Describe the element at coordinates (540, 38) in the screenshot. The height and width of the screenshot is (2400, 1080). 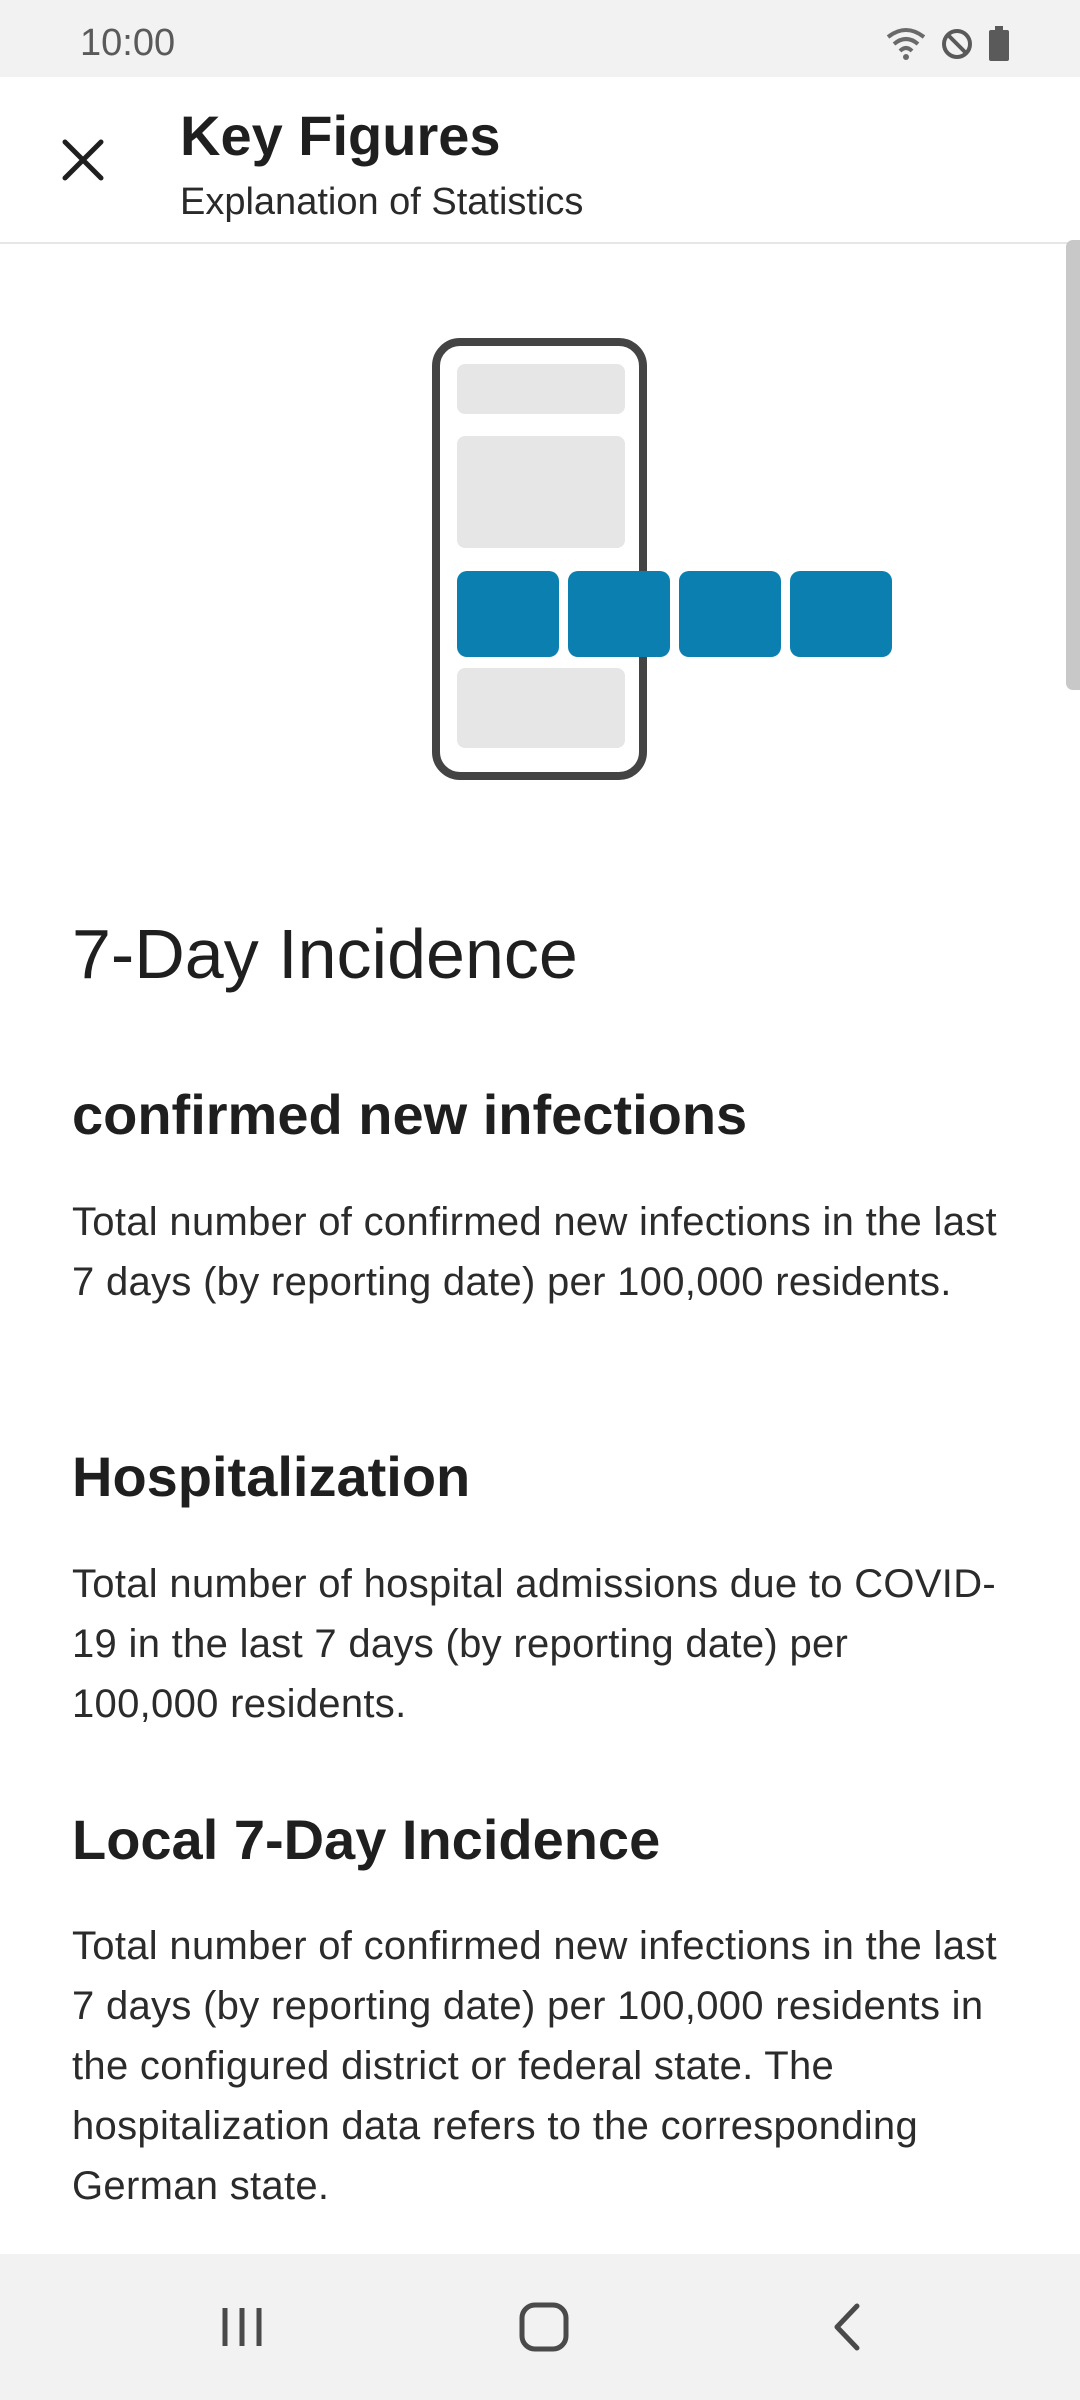
I see `status-bar: 10:00` at that location.